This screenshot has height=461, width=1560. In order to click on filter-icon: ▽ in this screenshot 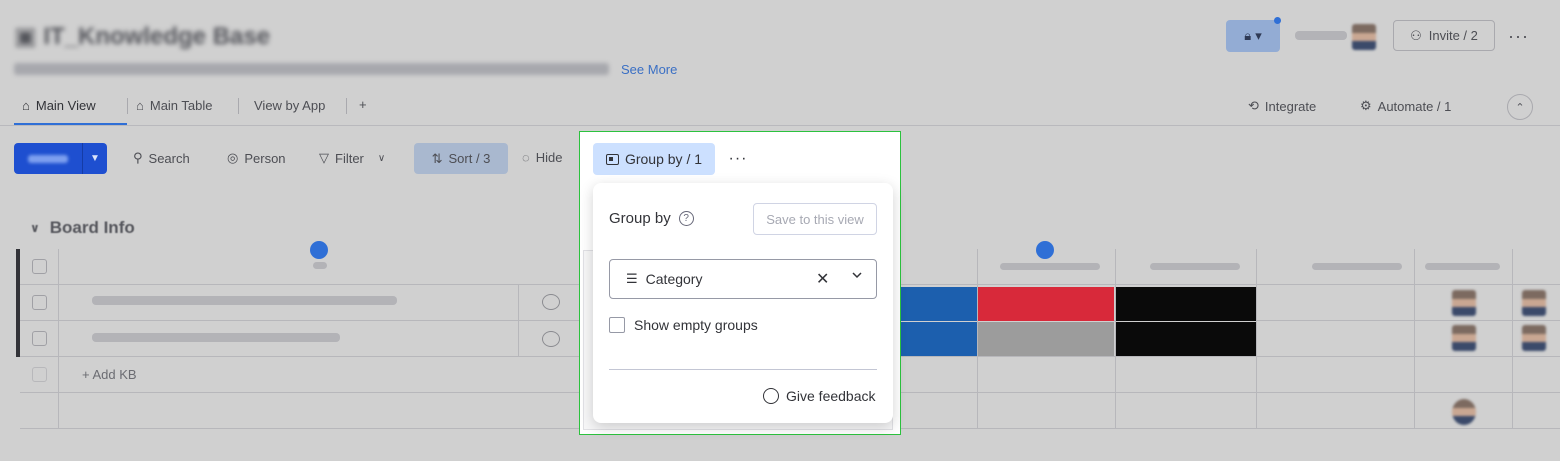, I will do `click(324, 157)`.